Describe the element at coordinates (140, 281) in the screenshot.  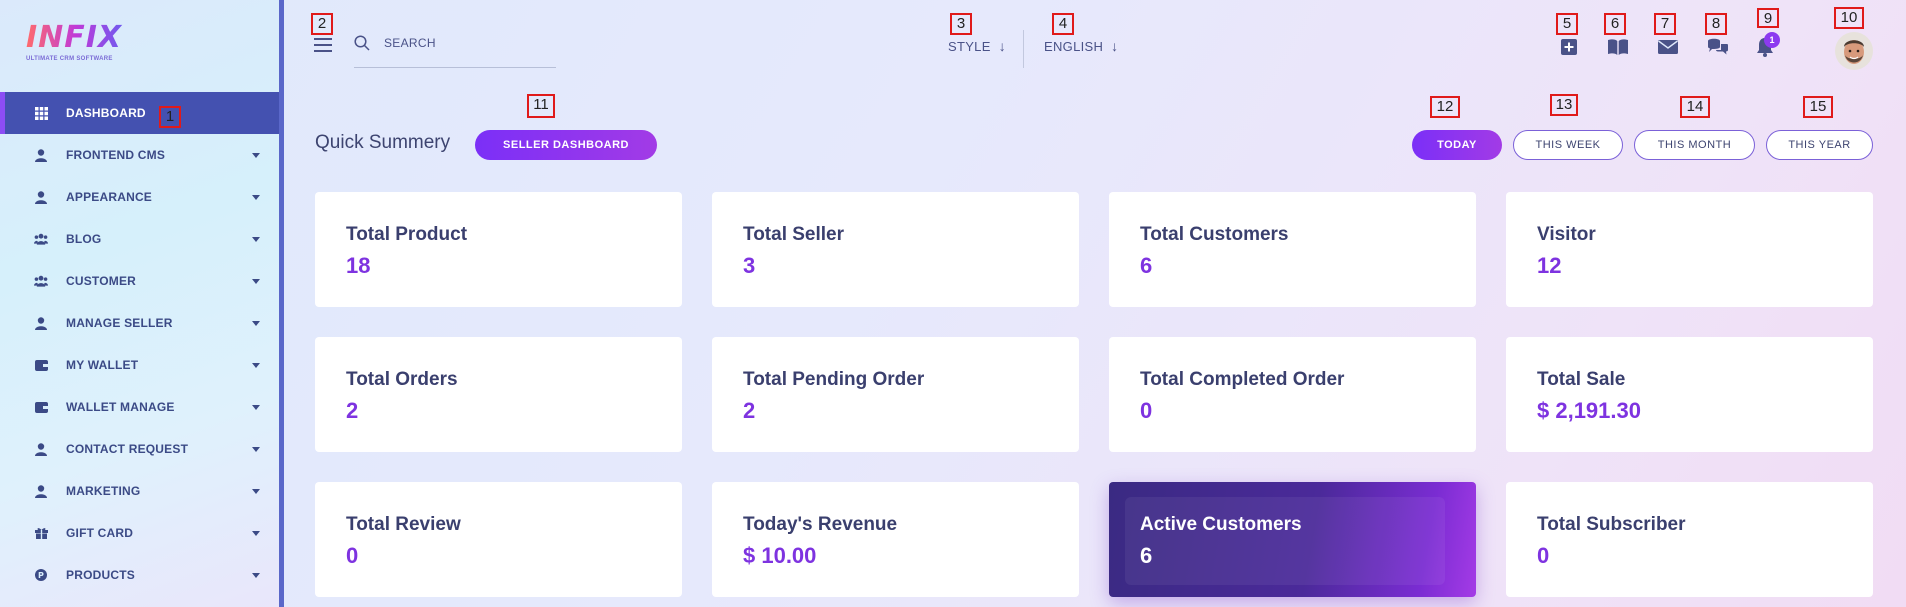
I see `sidebar-item-customer: CUSTOMER` at that location.